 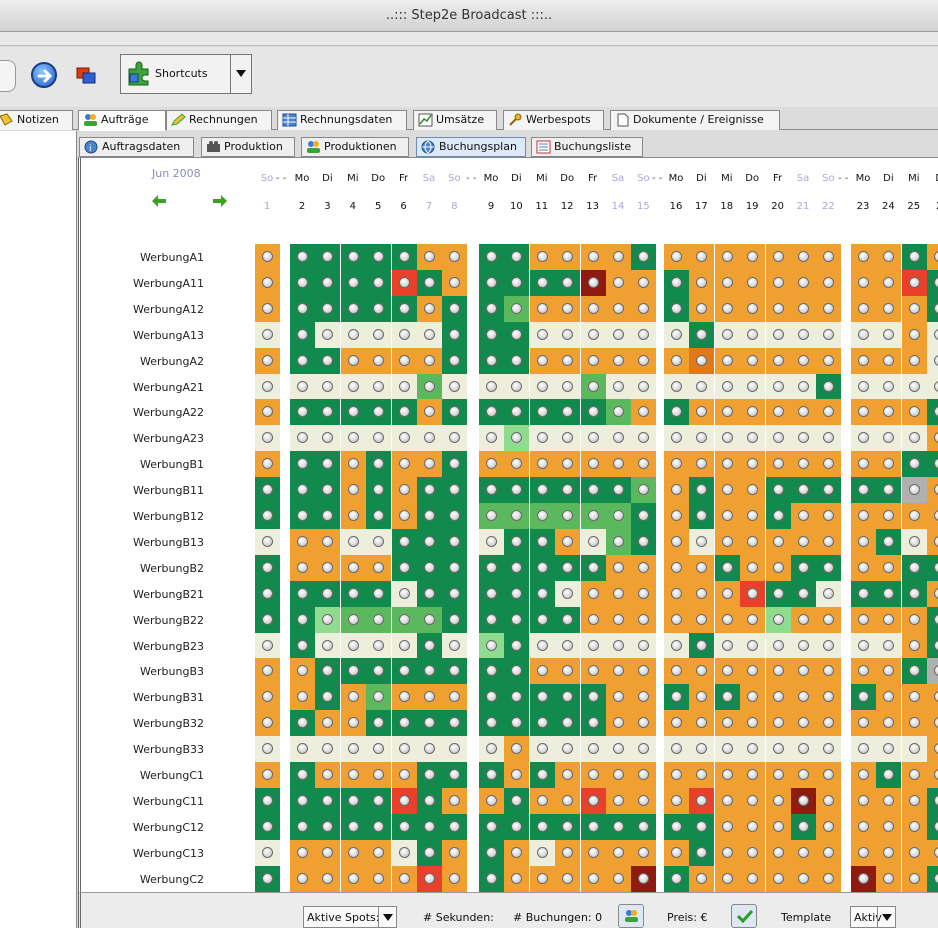 I want to click on tab-buchungsliste: Buchungsliste, so click(x=587, y=147).